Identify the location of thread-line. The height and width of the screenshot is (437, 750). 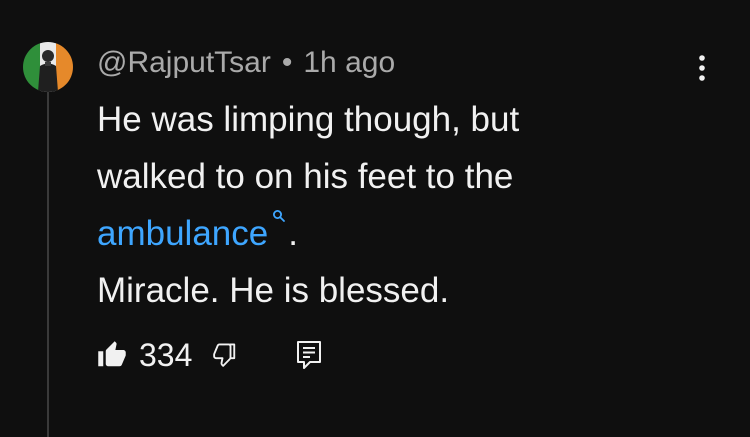
(48, 264).